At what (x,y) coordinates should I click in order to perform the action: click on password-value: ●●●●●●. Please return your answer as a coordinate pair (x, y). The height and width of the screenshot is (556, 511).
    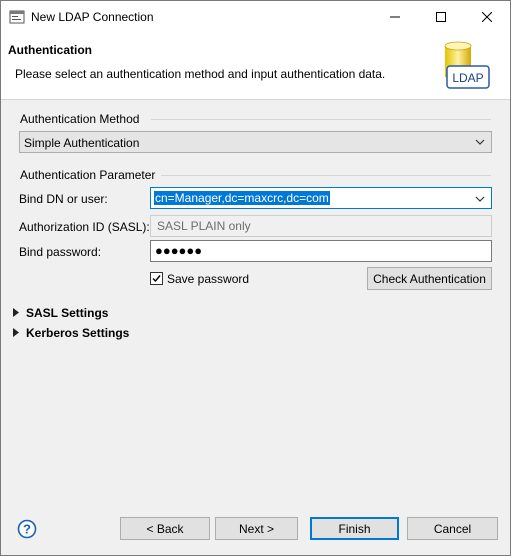
    Looking at the image, I should click on (179, 250).